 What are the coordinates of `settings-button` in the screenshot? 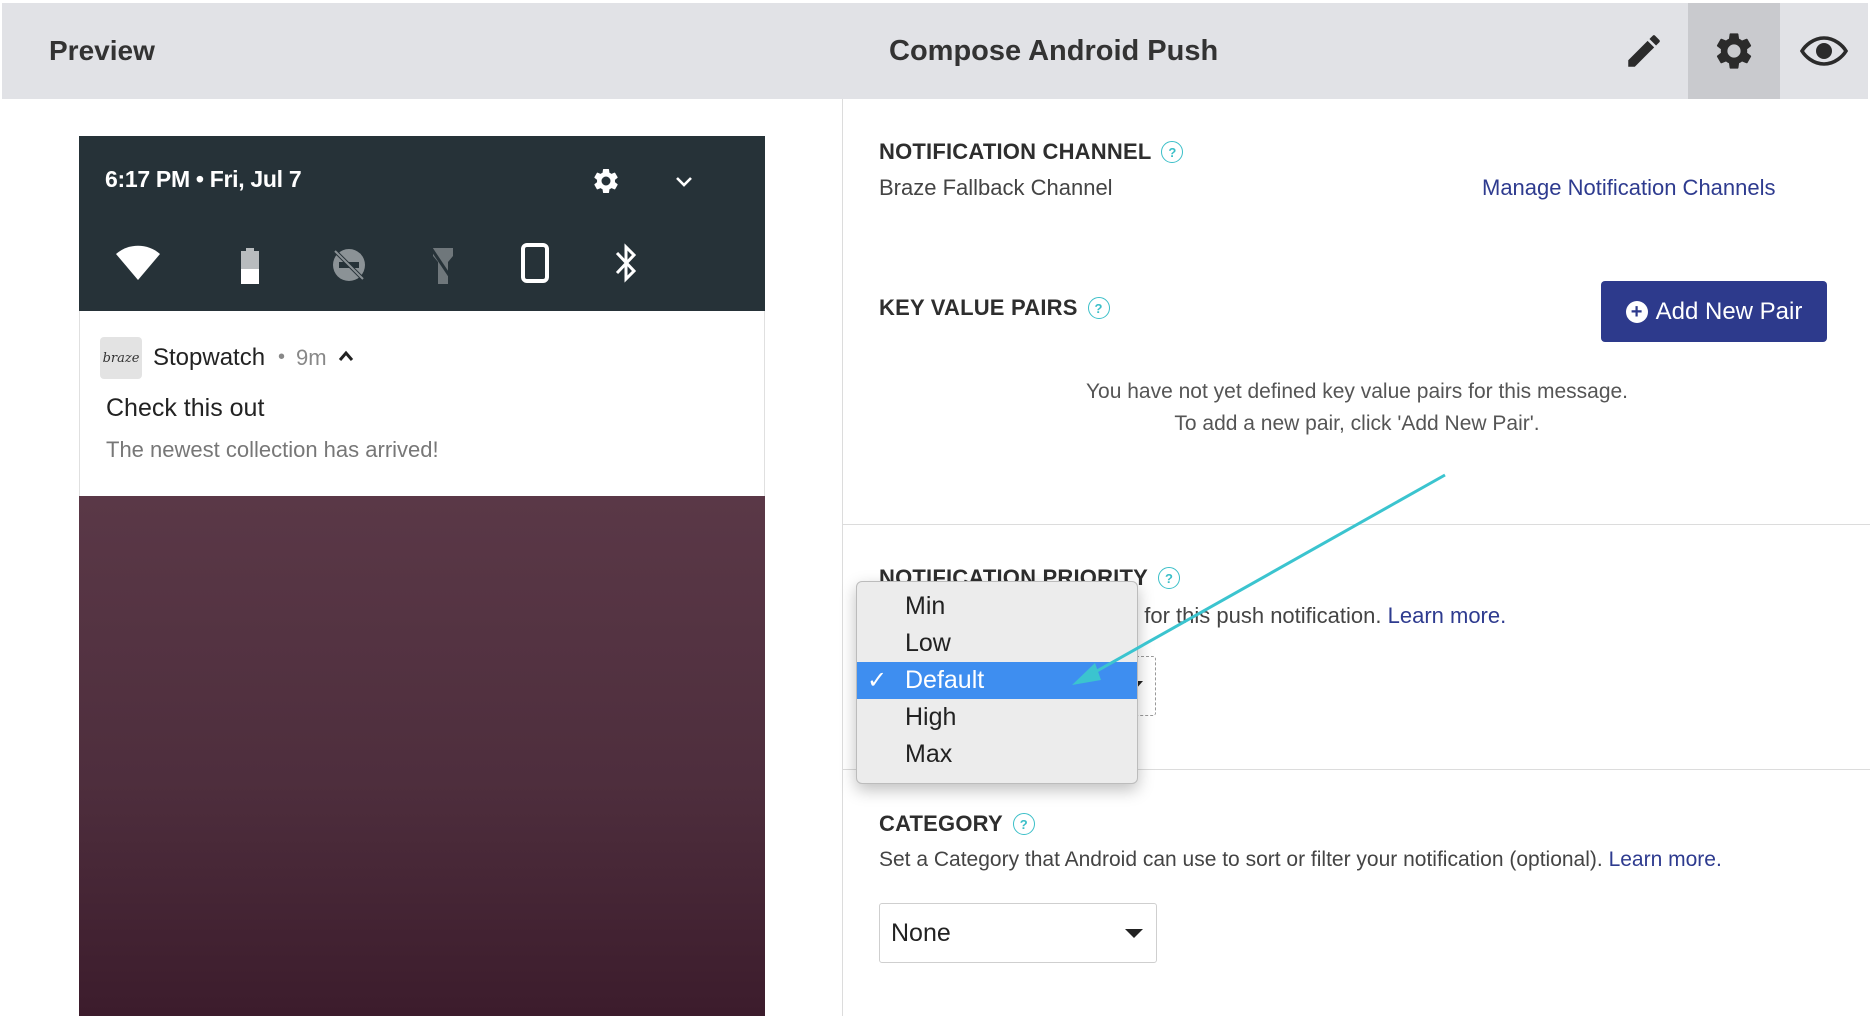 It's located at (1734, 51).